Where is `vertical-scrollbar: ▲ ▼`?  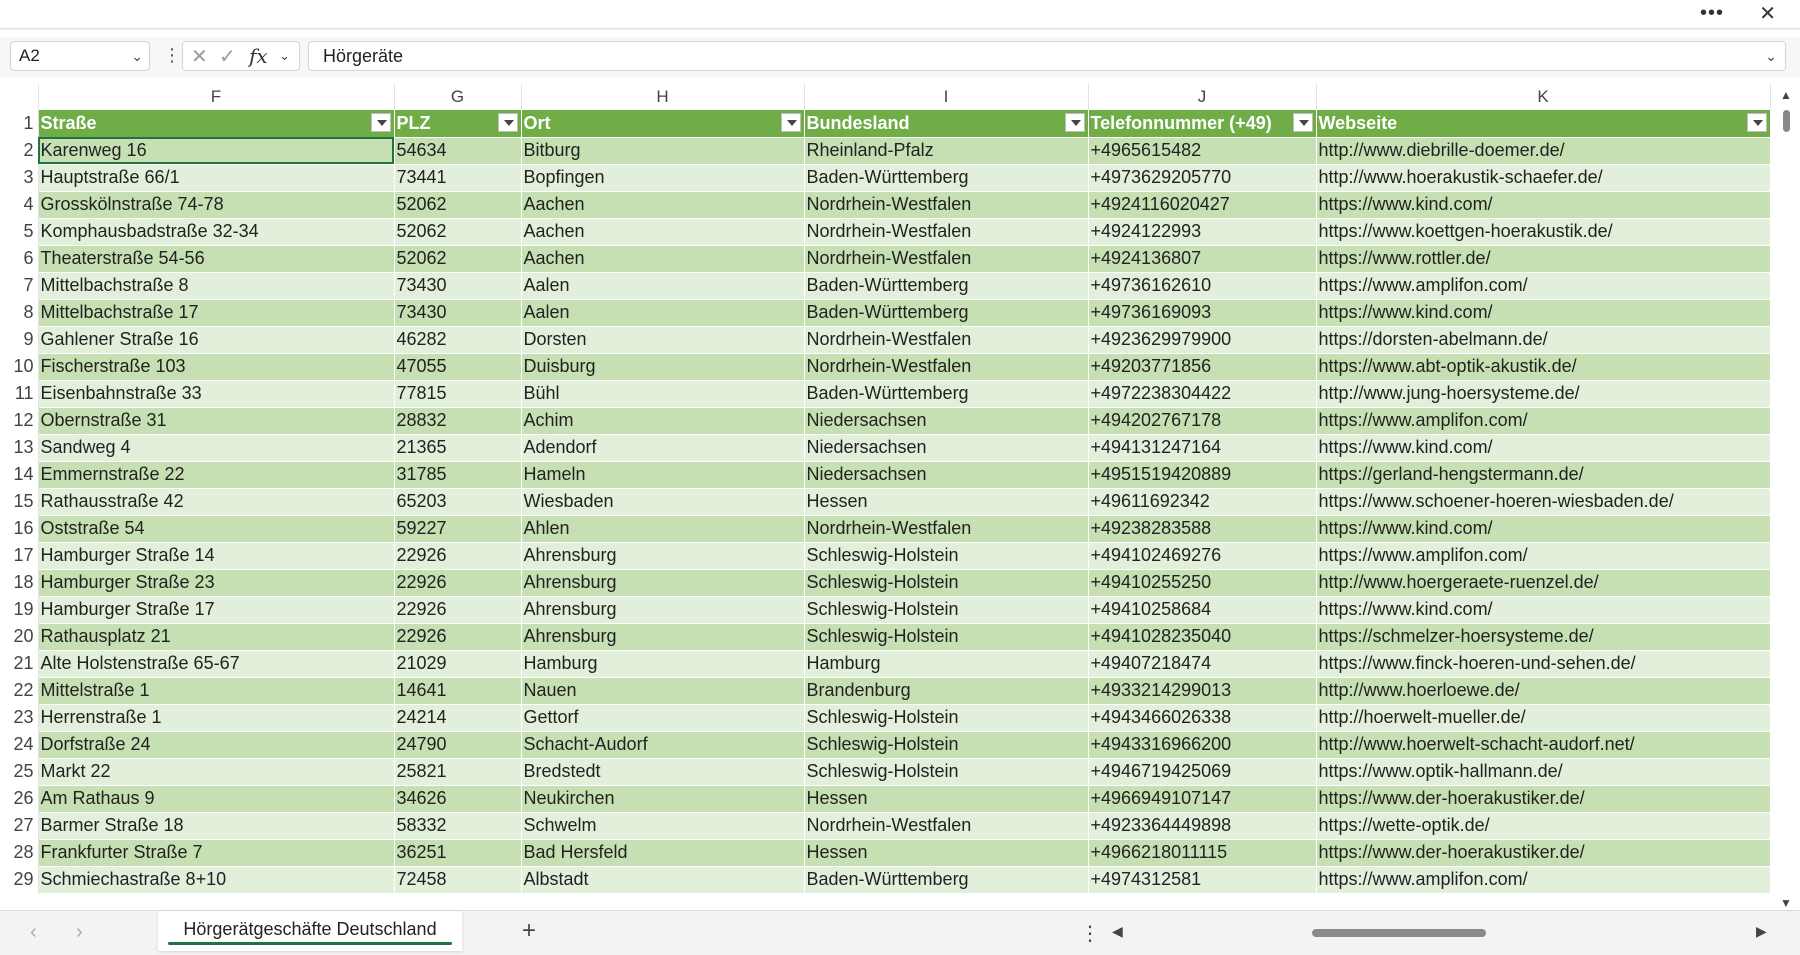 vertical-scrollbar: ▲ ▼ is located at coordinates (1786, 499).